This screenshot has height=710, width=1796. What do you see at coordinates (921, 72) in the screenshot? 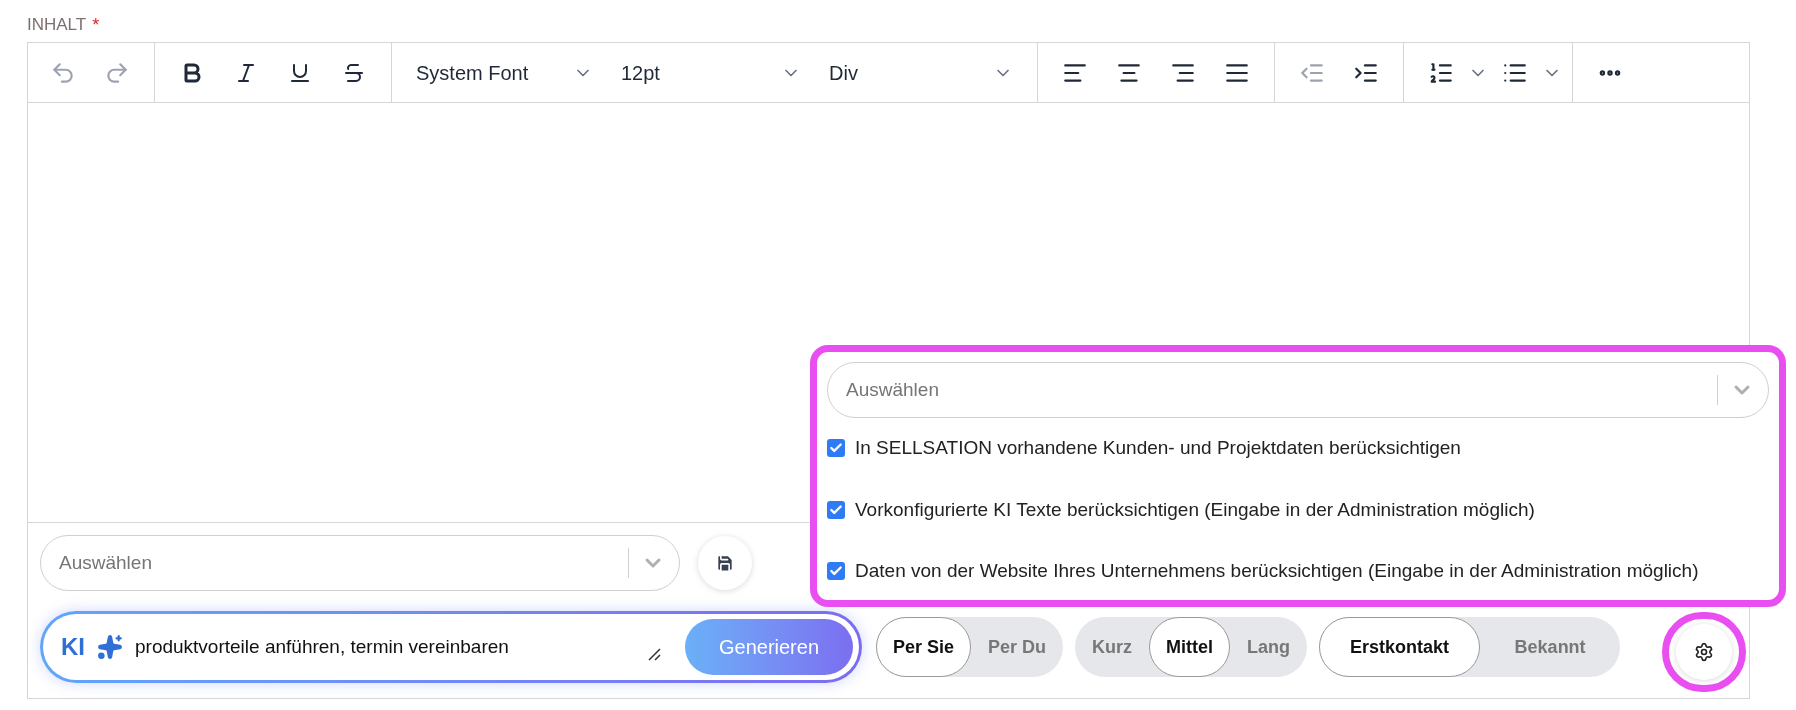
I see `toolbar-dropdown: Div` at bounding box center [921, 72].